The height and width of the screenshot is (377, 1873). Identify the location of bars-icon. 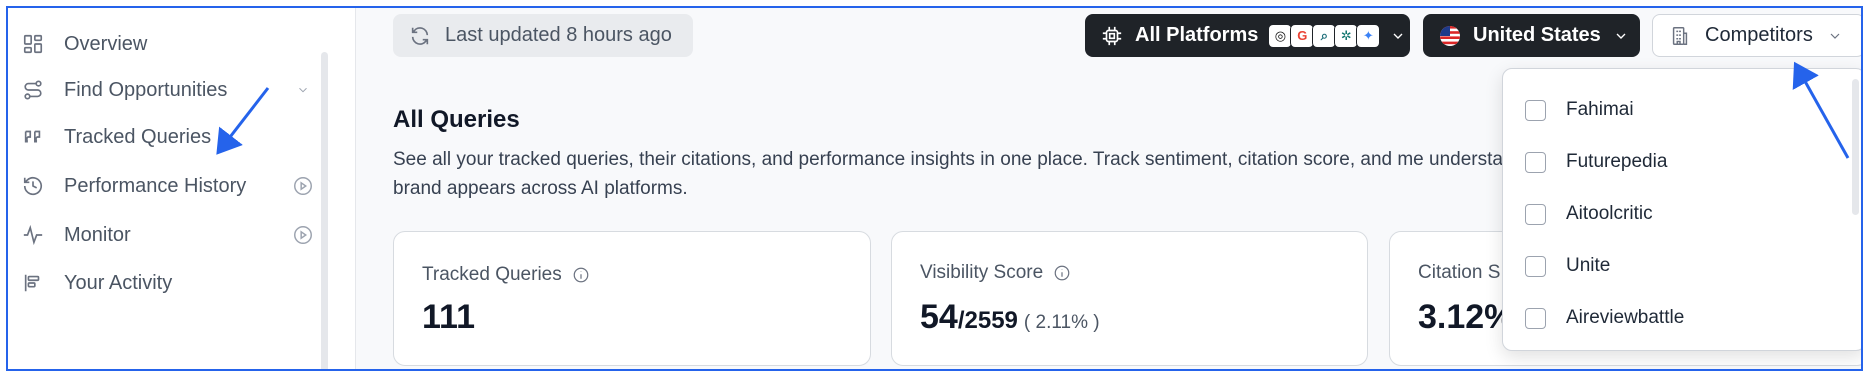
(33, 283).